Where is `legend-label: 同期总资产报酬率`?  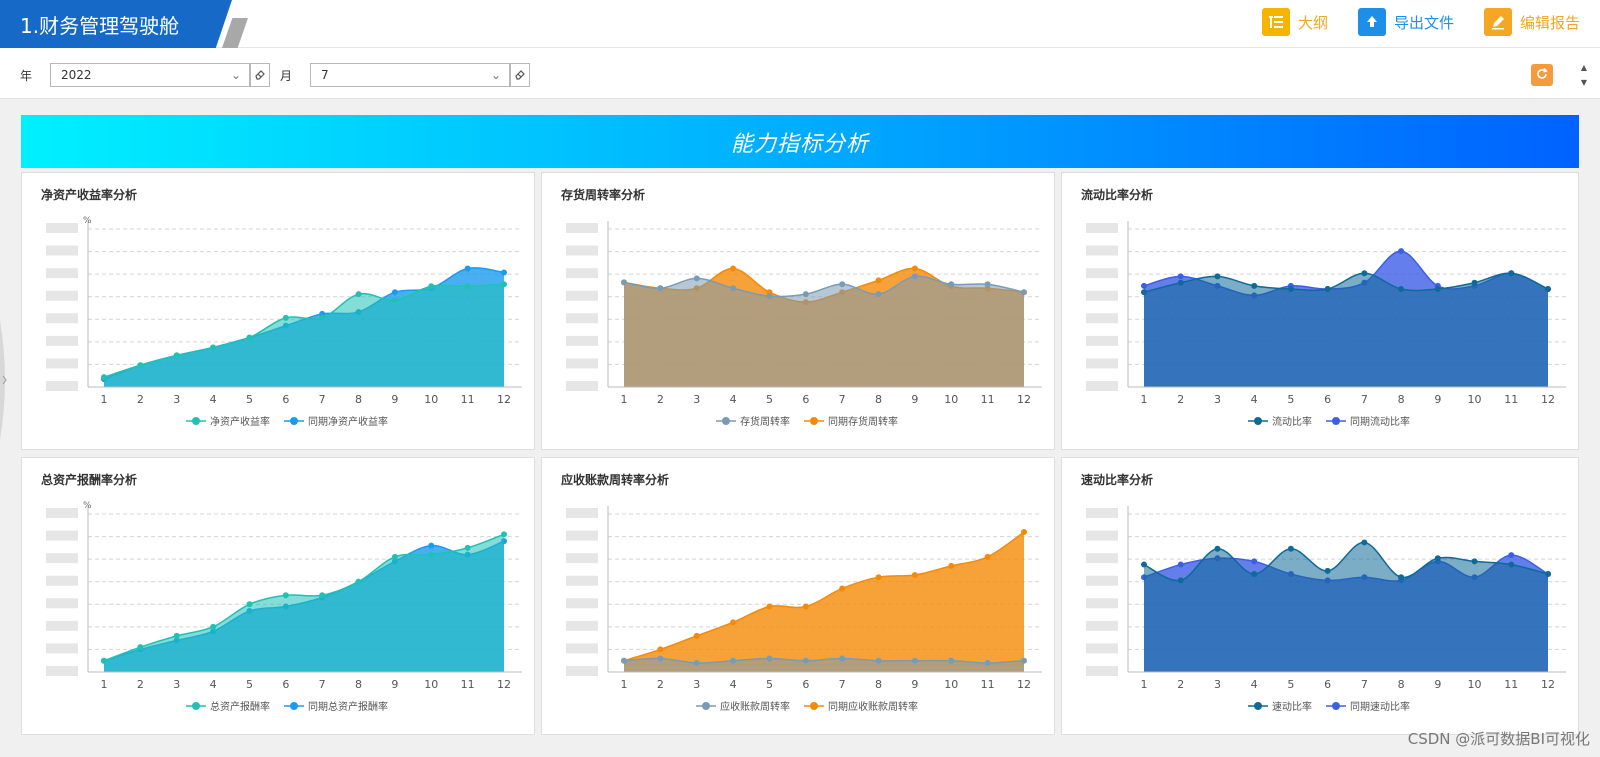 legend-label: 同期总资产报酬率 is located at coordinates (348, 706).